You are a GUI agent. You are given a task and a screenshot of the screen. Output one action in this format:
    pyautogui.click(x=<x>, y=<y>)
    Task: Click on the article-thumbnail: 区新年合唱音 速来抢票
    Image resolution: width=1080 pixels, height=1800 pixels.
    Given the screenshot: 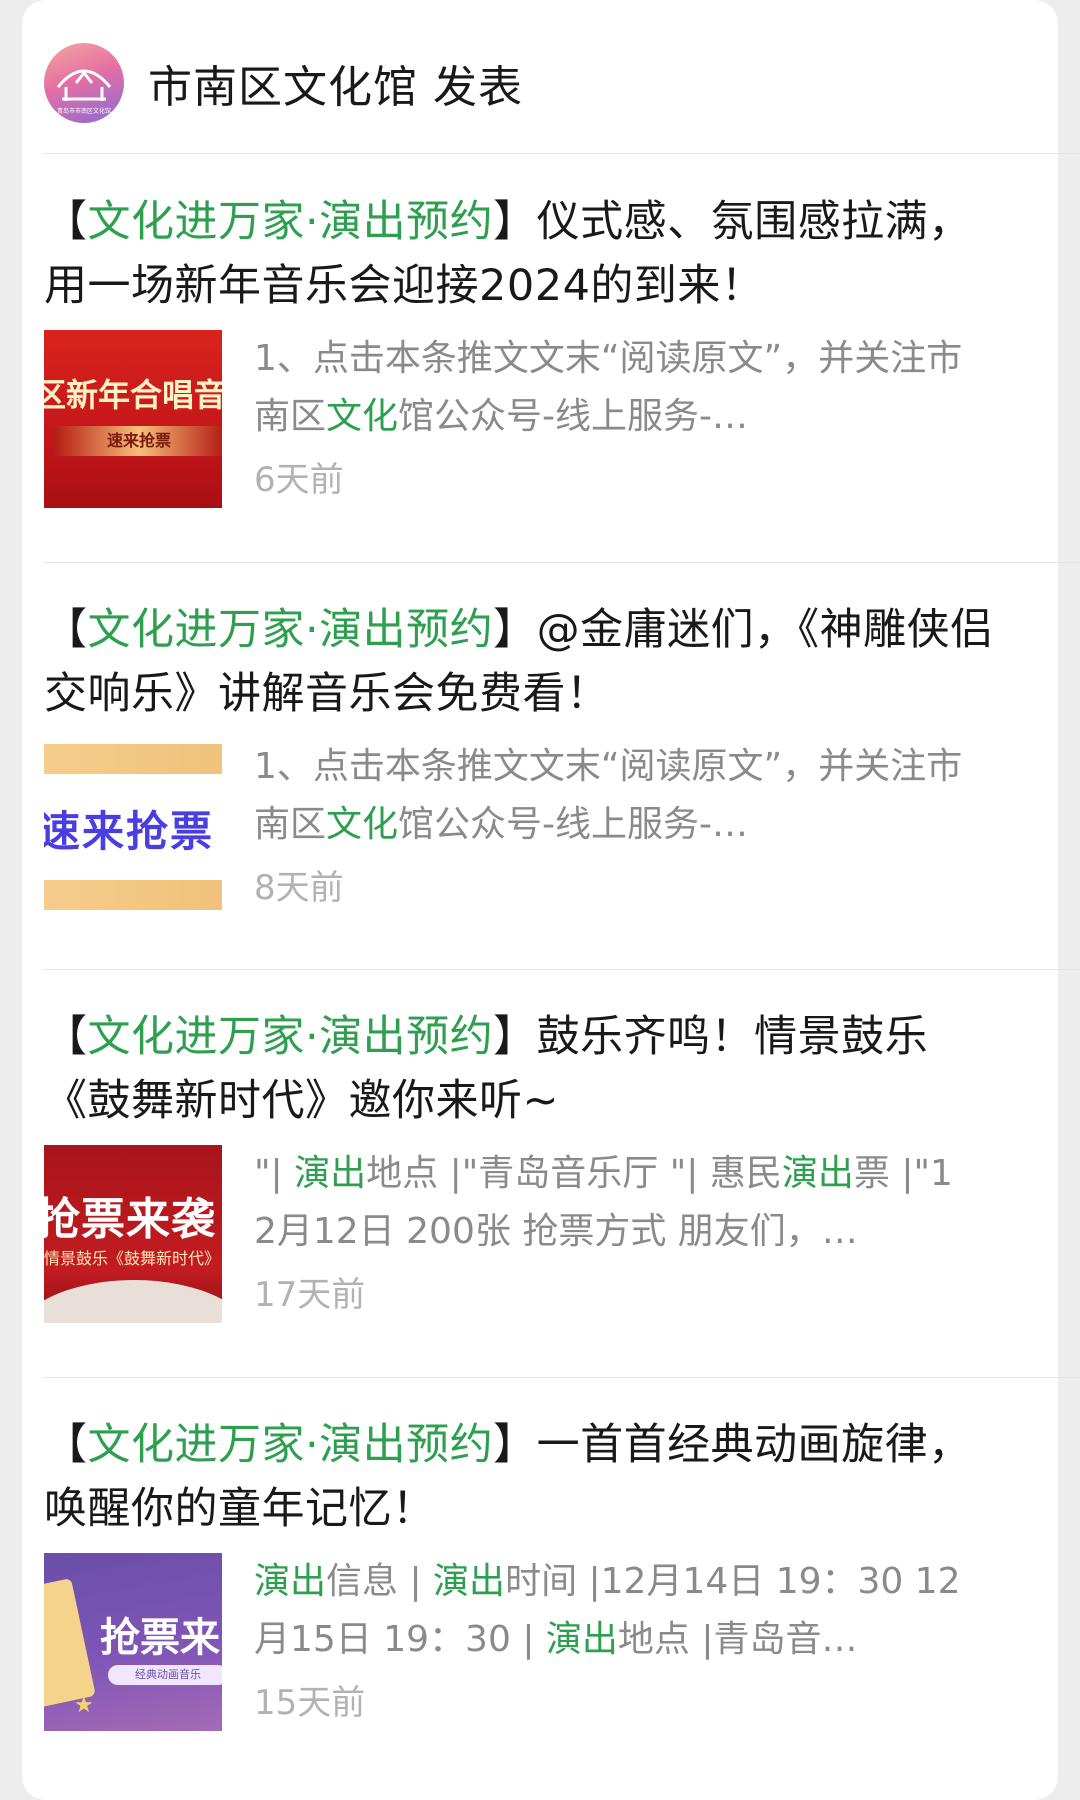 What is the action you would take?
    pyautogui.click(x=133, y=419)
    